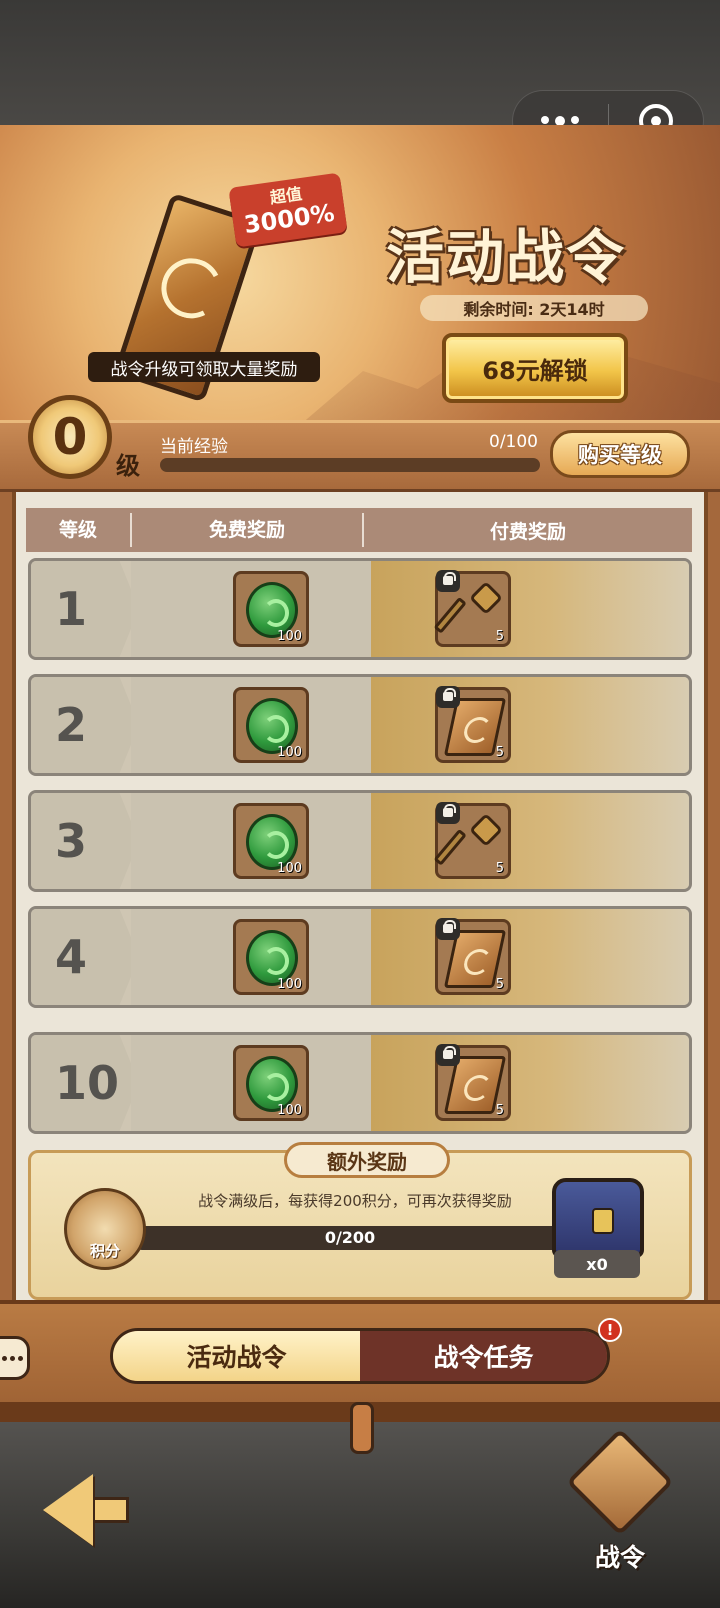 This screenshot has width=720, height=1608. I want to click on points-progress-text: 0/200, so click(350, 1237).